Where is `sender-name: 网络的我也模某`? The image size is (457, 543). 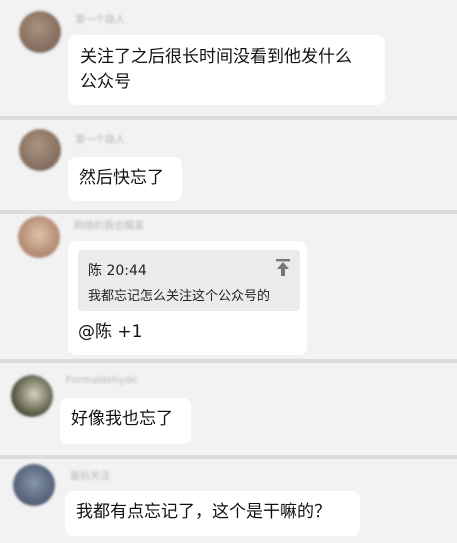
sender-name: 网络的我也模某 is located at coordinates (109, 226).